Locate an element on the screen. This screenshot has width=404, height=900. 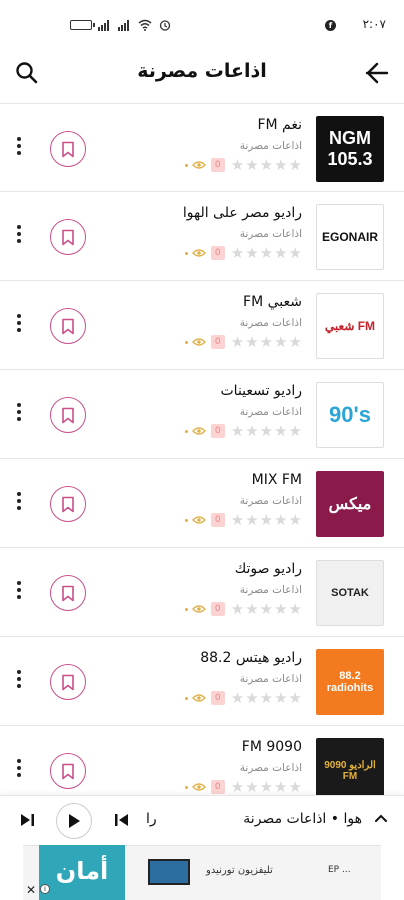
skip-next-icon is located at coordinates (27, 820).